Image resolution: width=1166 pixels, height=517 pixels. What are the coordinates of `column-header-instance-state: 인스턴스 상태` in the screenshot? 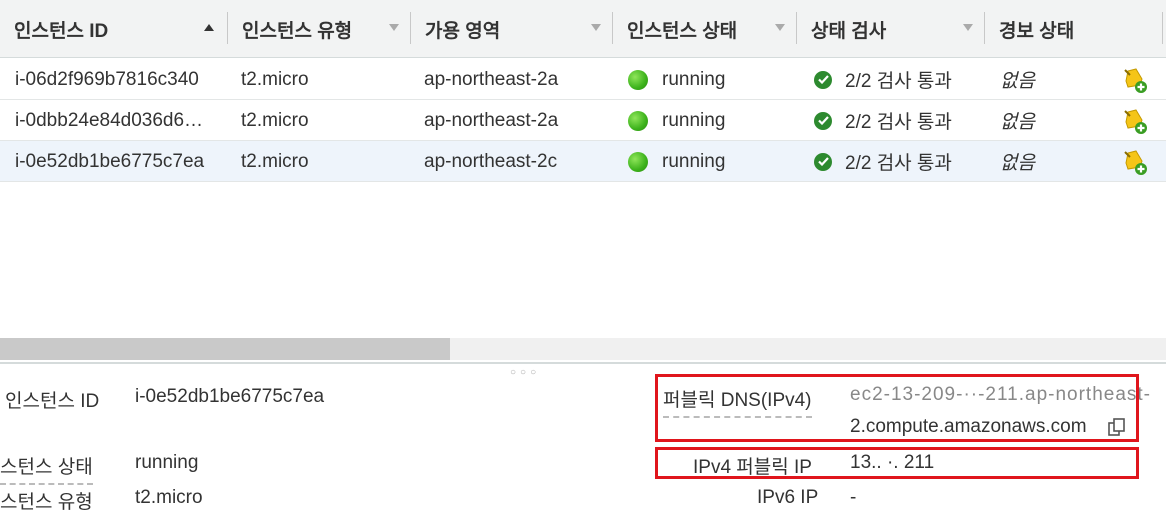 It's located at (705, 29).